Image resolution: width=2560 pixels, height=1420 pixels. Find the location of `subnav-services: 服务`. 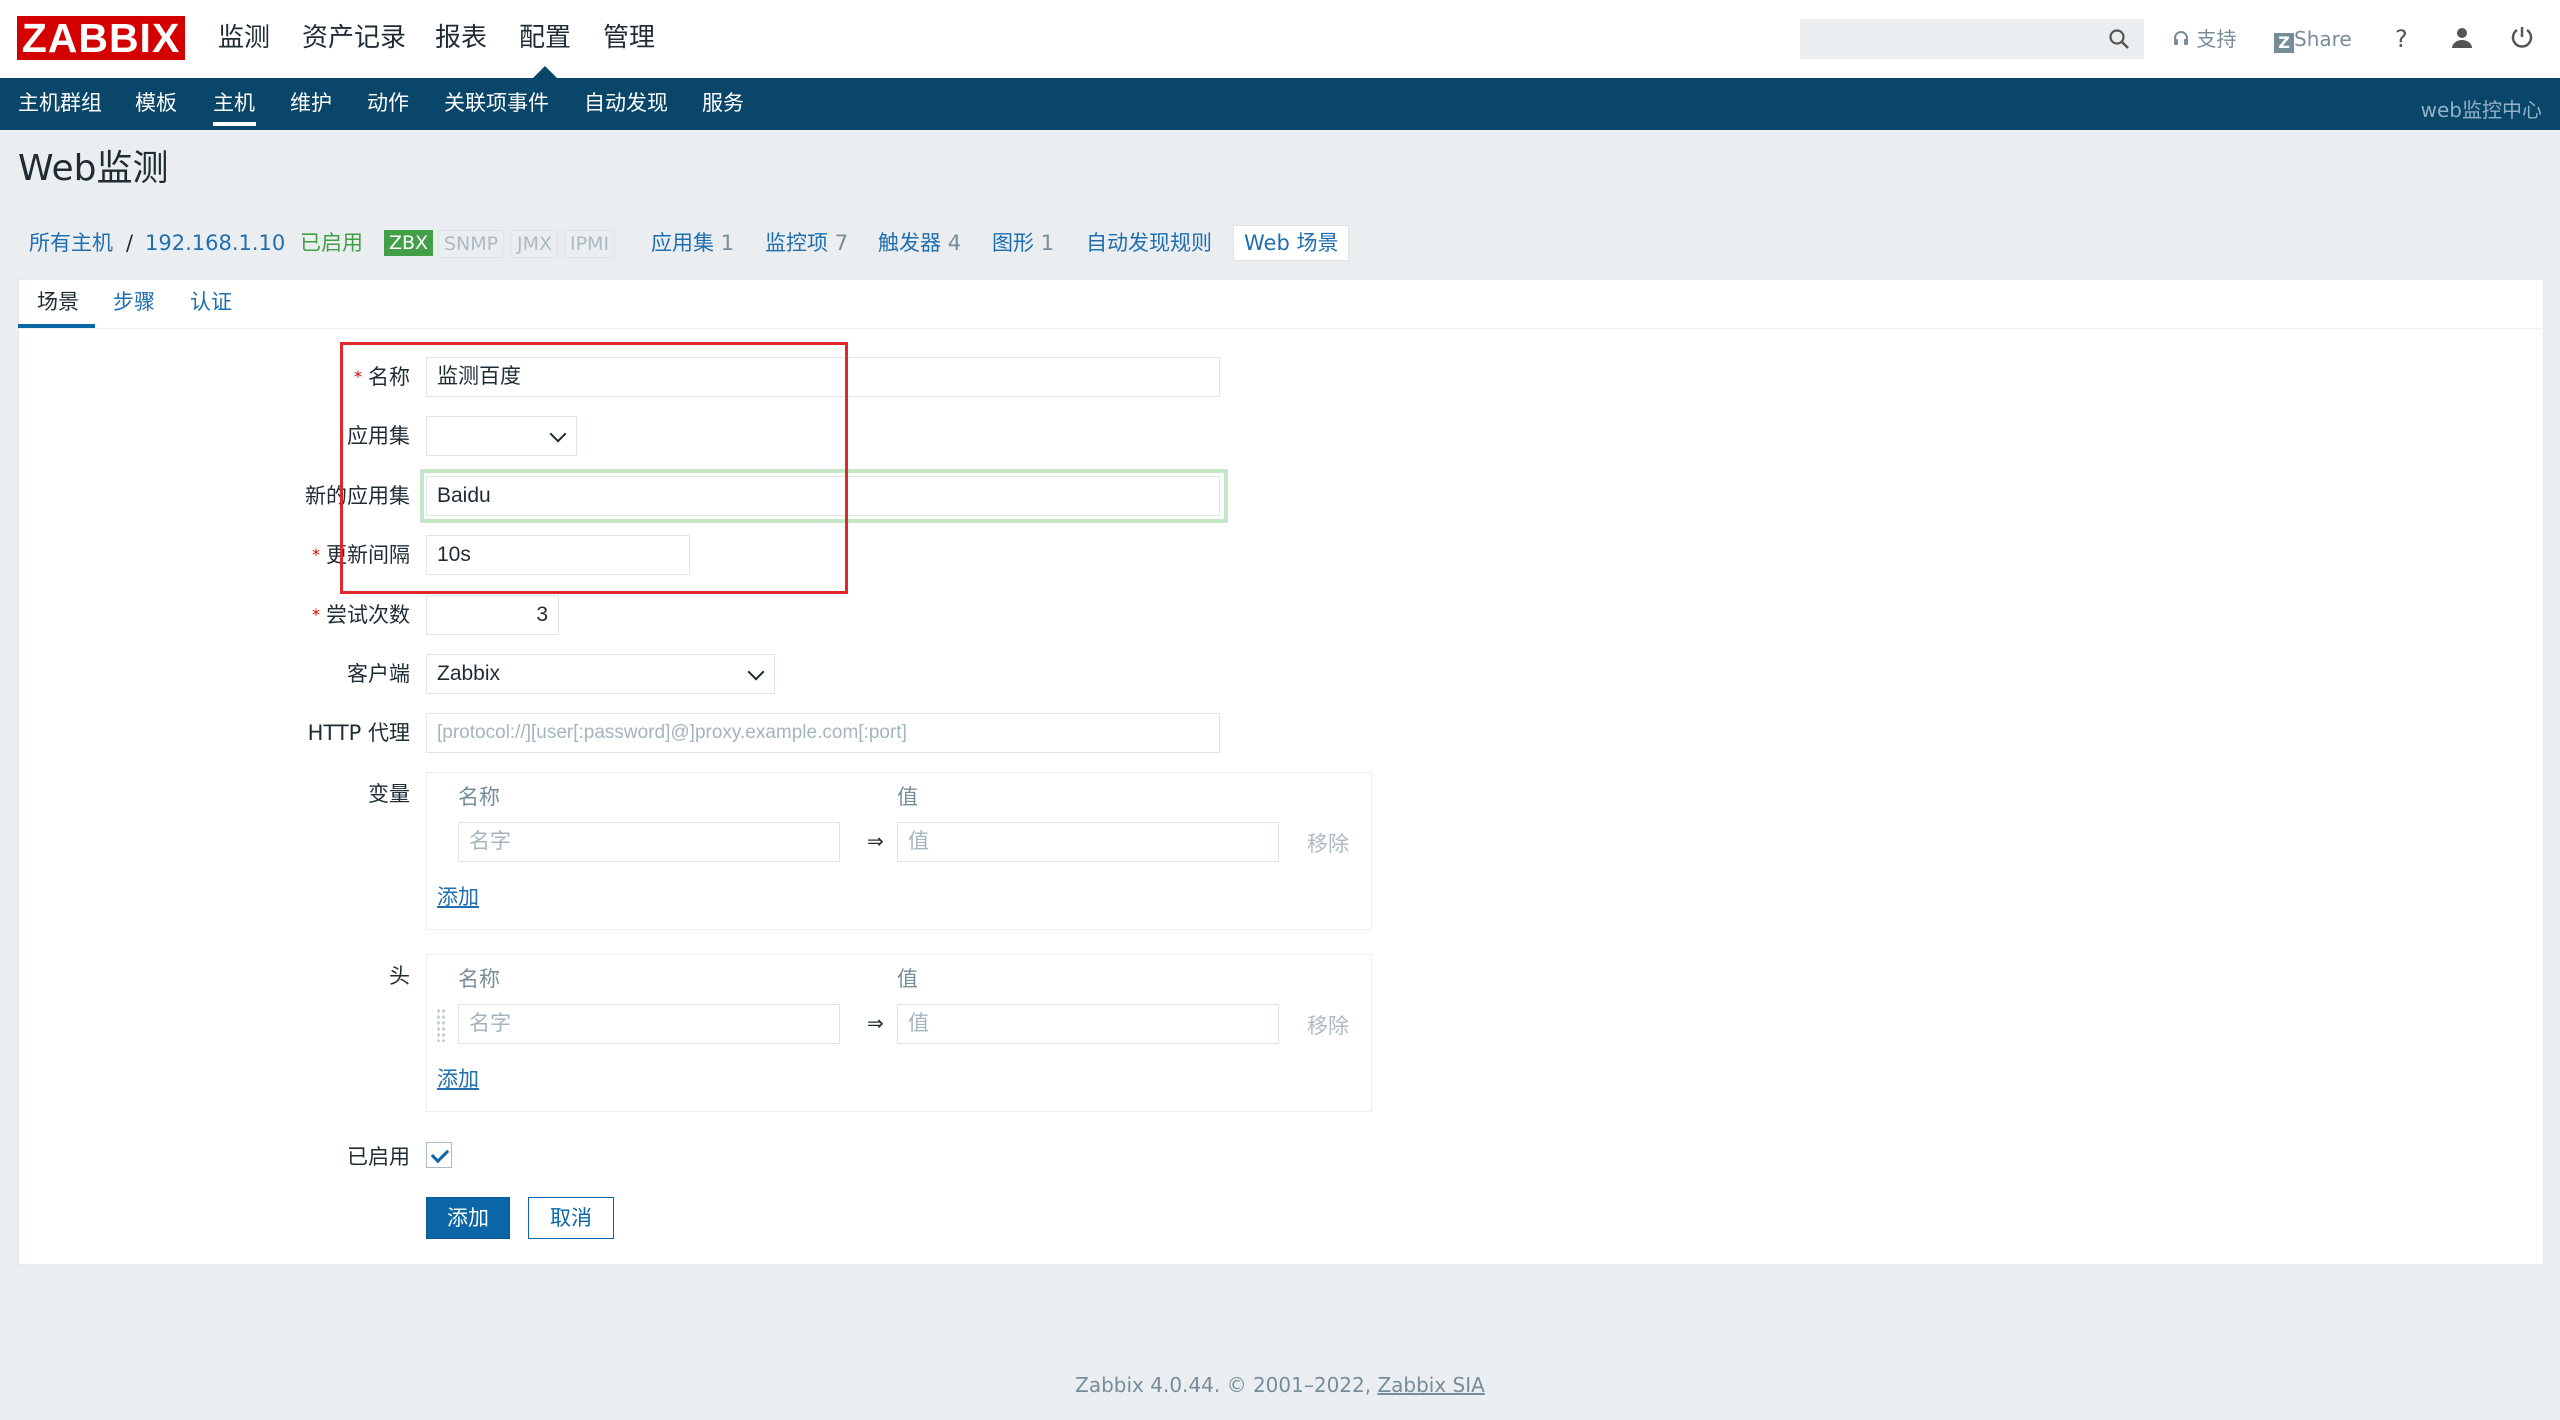

subnav-services: 服务 is located at coordinates (723, 103).